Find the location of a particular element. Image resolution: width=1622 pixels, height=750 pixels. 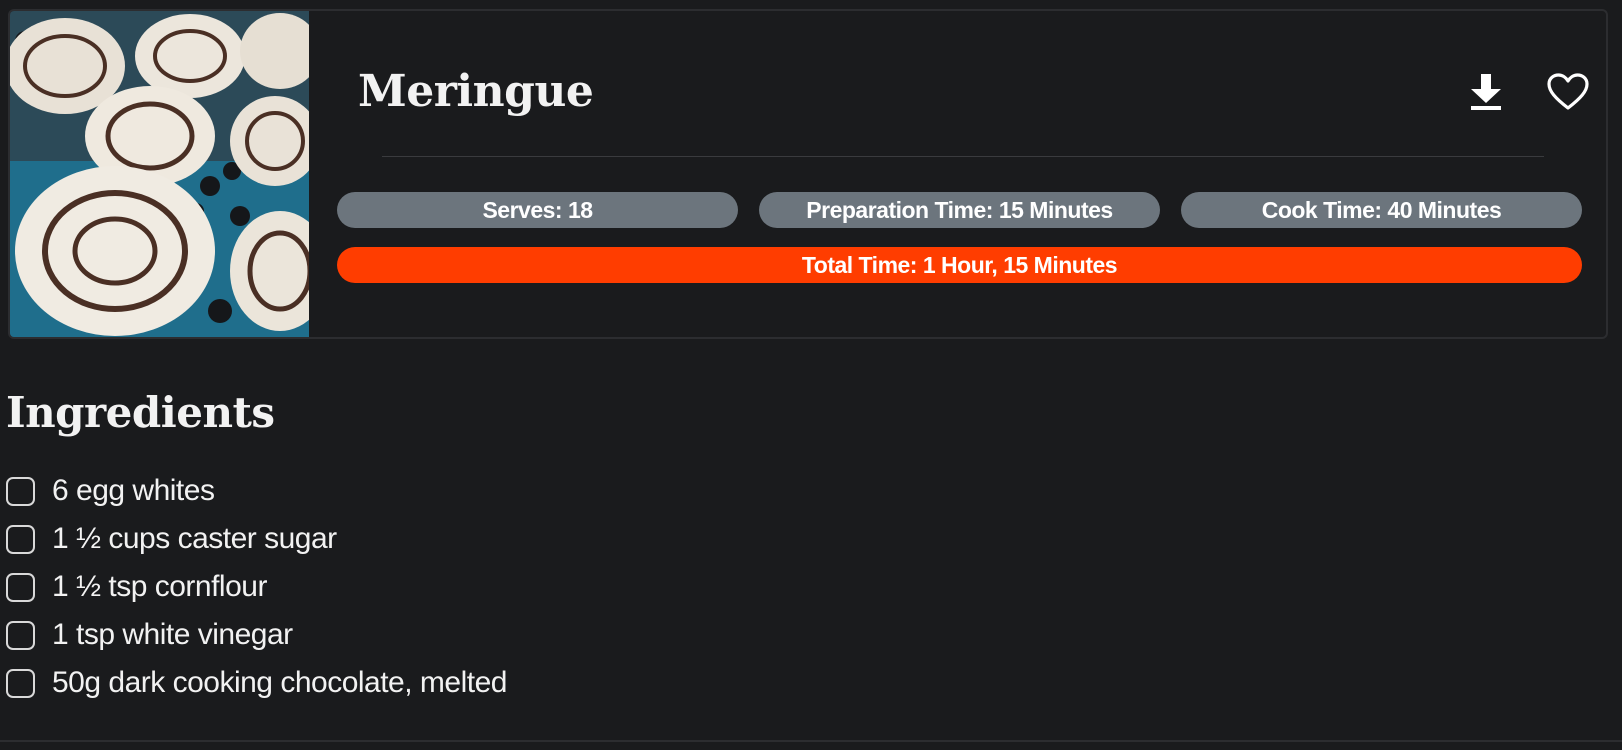

ingredient-item: 1 ½ cups caster sugar is located at coordinates (256, 539).